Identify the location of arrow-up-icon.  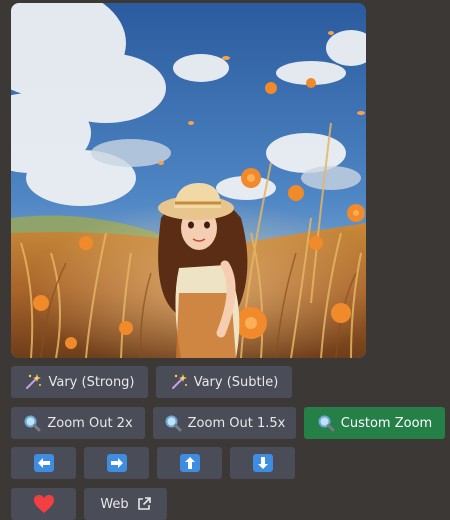
(189, 463).